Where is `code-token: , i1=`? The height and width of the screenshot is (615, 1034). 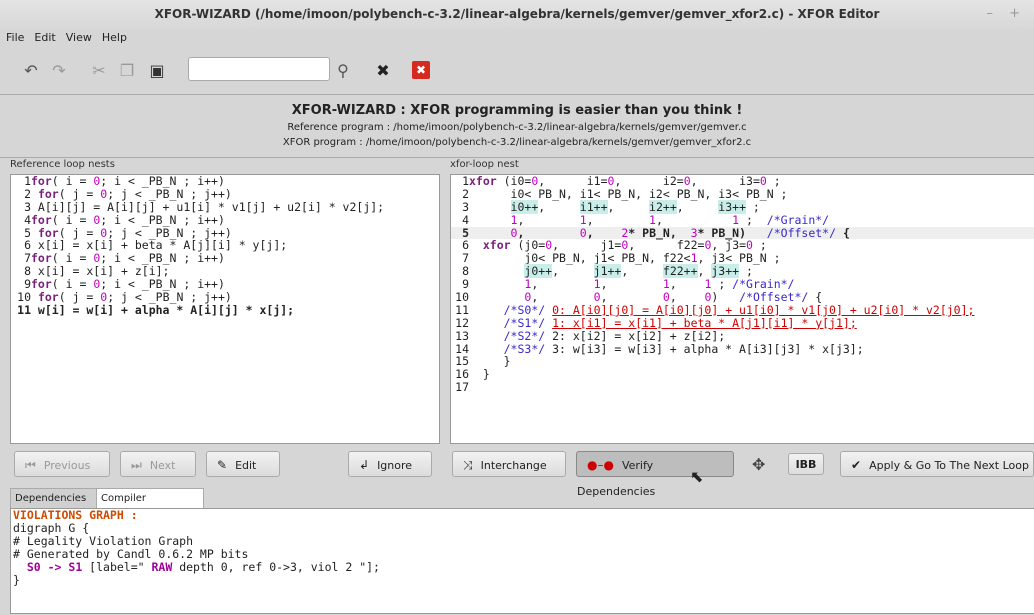 code-token: , i1= is located at coordinates (573, 181).